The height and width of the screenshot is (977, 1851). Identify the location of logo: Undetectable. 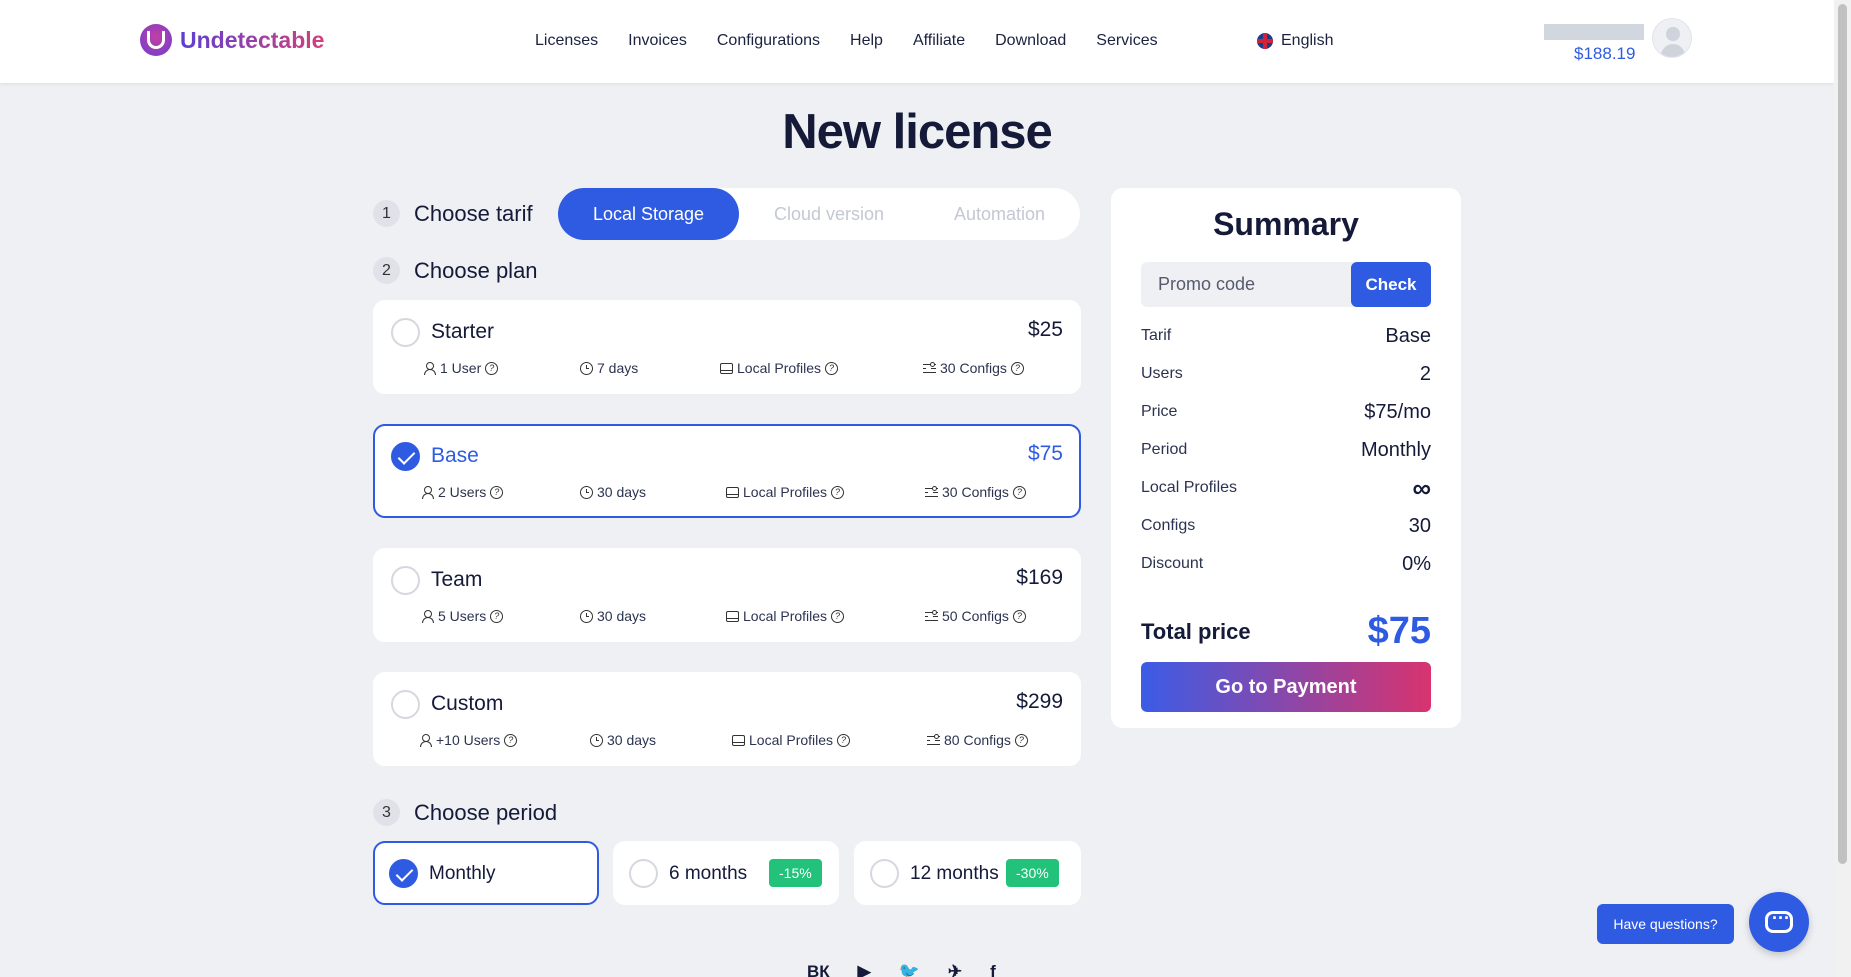
(232, 40).